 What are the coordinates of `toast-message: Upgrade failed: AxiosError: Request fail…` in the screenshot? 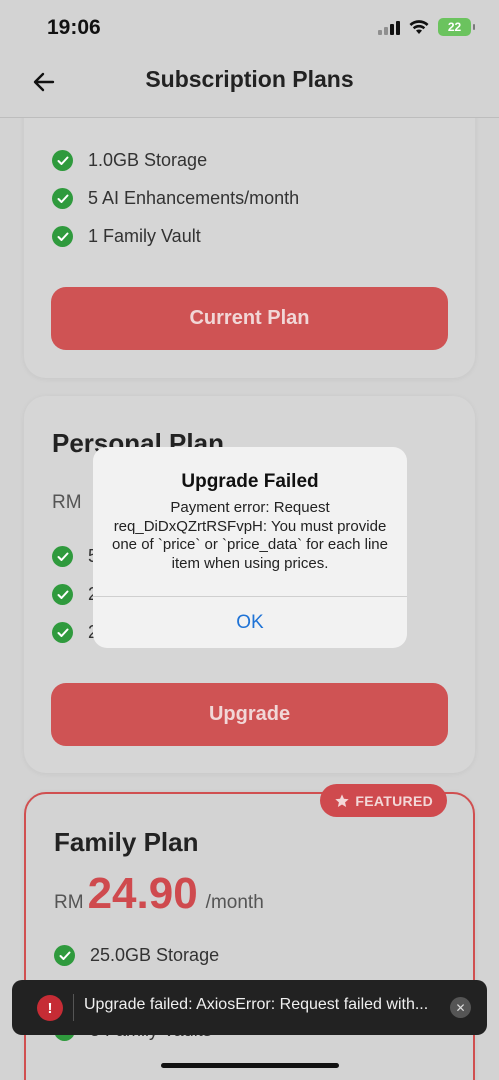 It's located at (256, 1004).